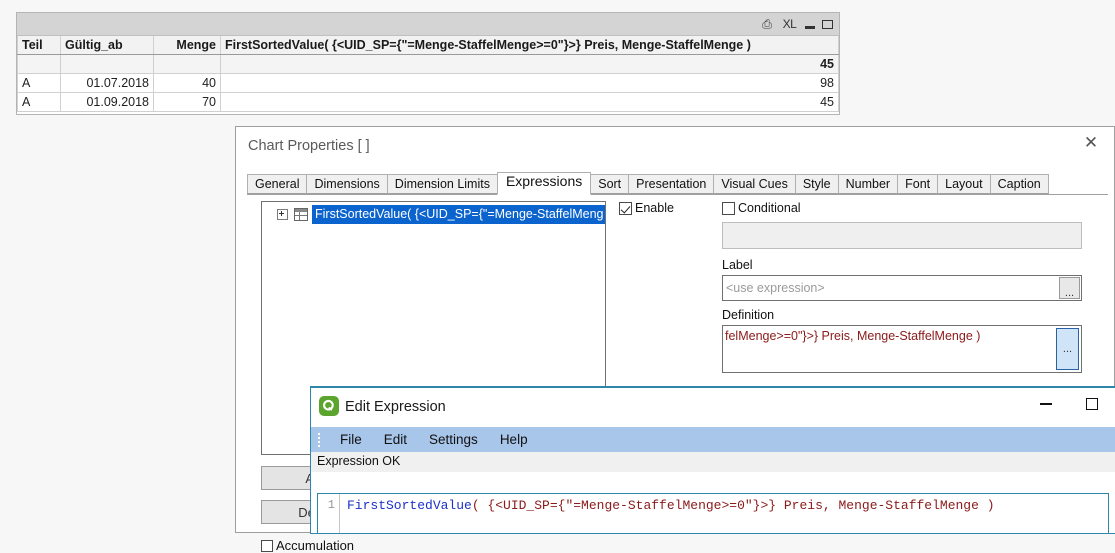 This screenshot has width=1115, height=553. Describe the element at coordinates (39, 64) in the screenshot. I see `total-cell-teil` at that location.